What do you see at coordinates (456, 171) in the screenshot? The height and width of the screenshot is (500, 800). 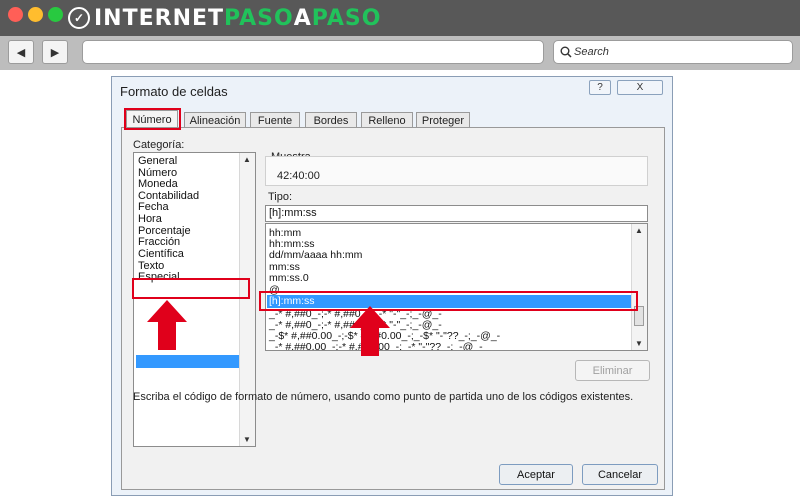 I see `sample-box: 42:40:00` at bounding box center [456, 171].